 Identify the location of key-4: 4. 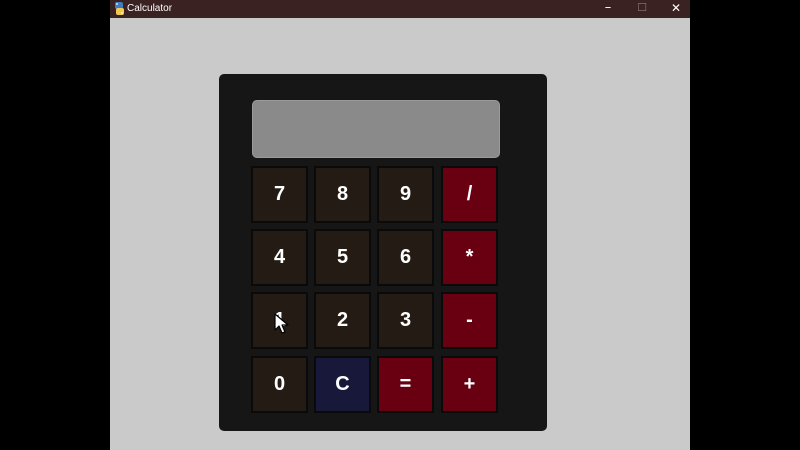
(279, 257).